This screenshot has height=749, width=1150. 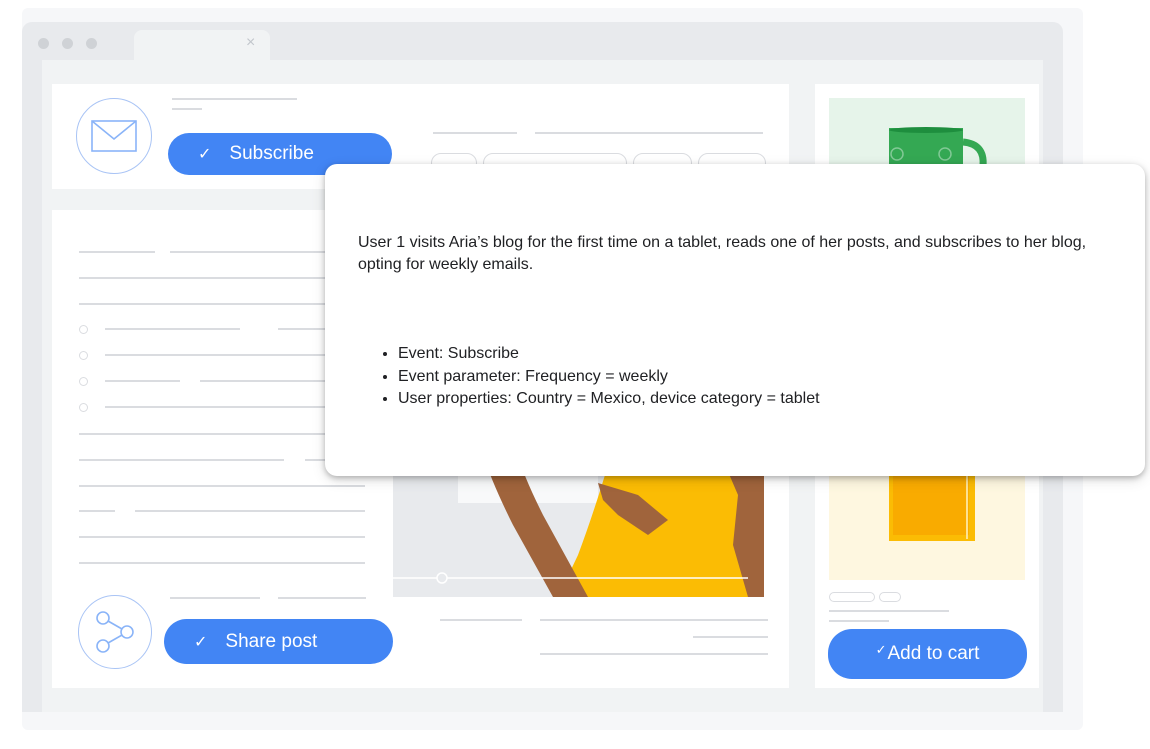 I want to click on add-to-cart-button: ✓ Add to cart, so click(x=927, y=654).